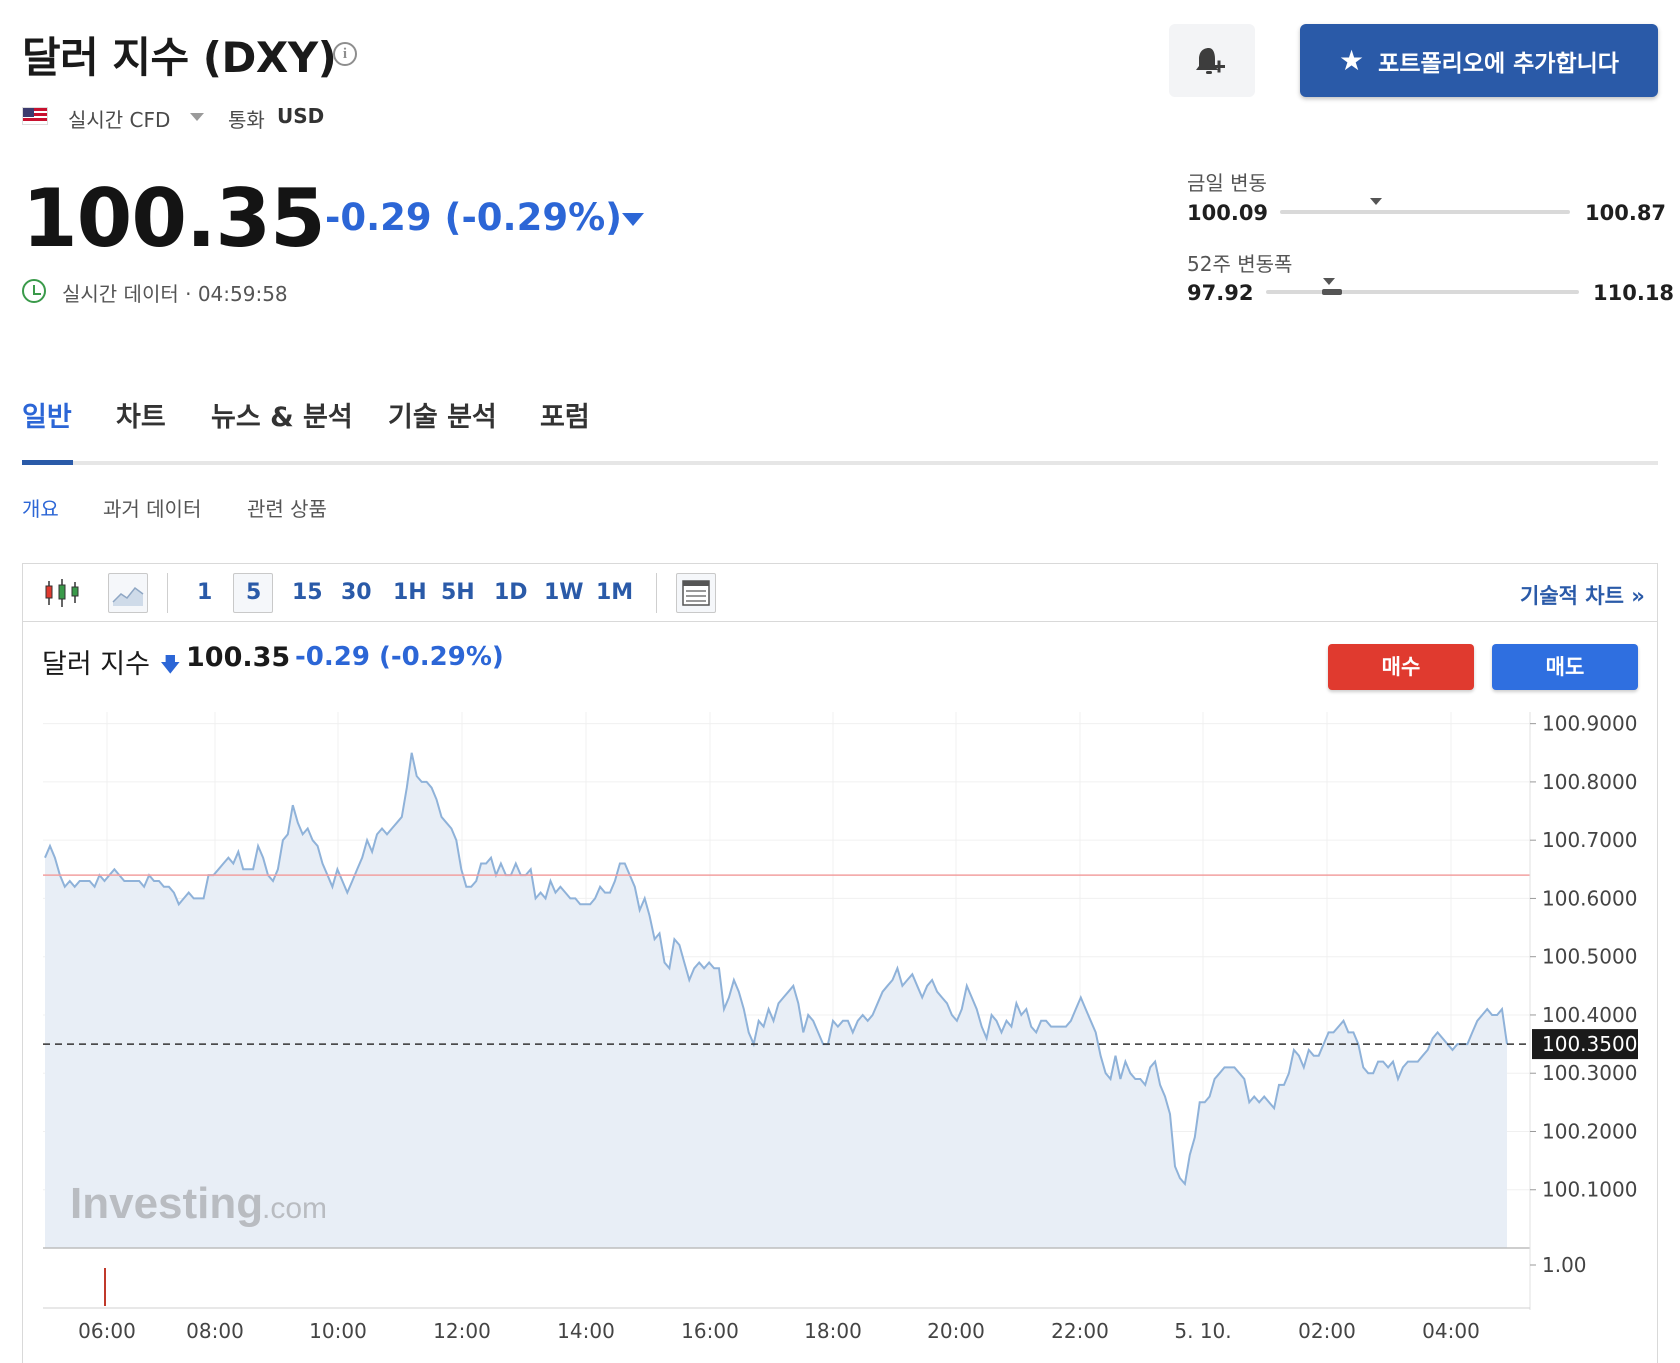 This screenshot has height=1363, width=1680. I want to click on y-tick-label: 100.5000, so click(1589, 957).